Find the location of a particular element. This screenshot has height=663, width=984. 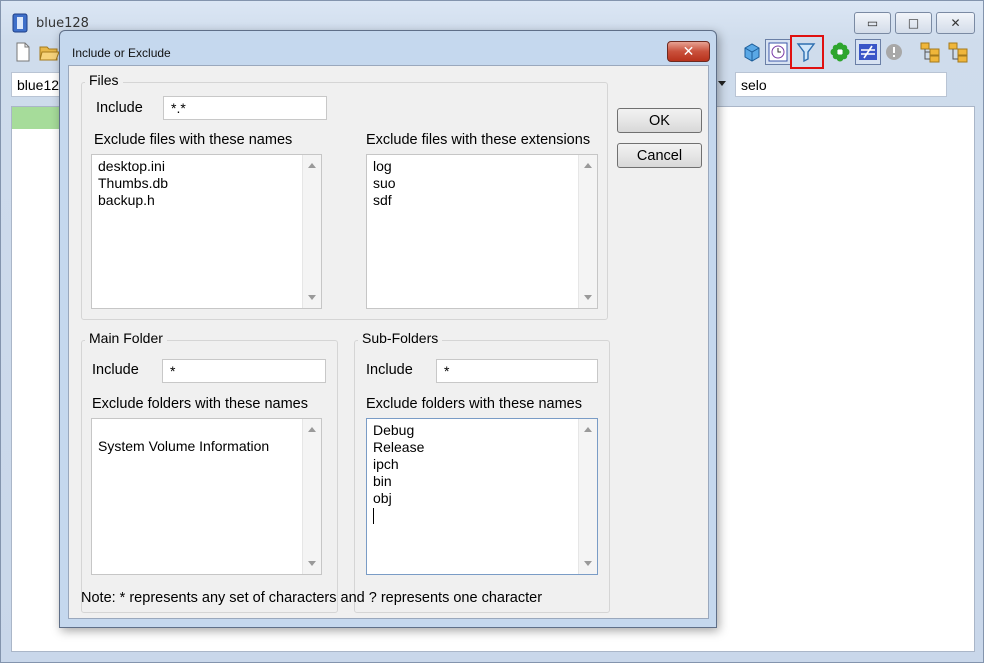

exclude-extensions-list: log suo sdf is located at coordinates (482, 231).